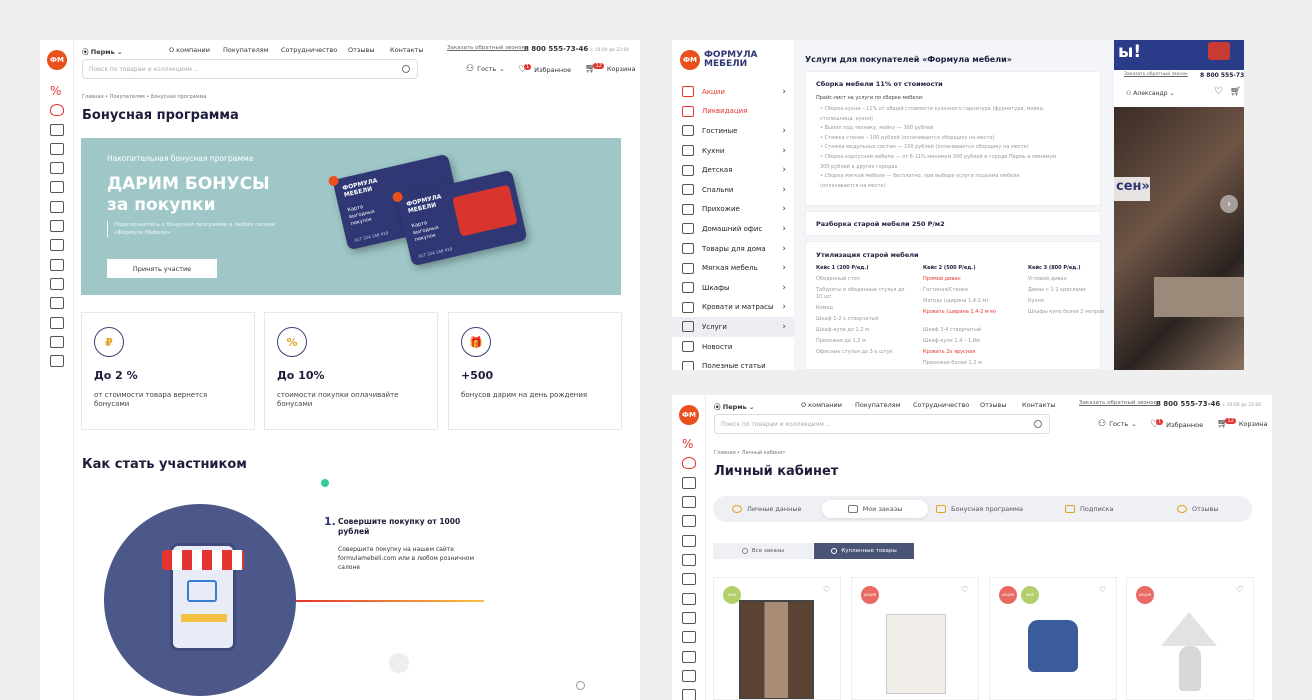 Image resolution: width=1312 pixels, height=700 pixels. I want to click on sidebar-item-5: Спальни ›, so click(733, 190).